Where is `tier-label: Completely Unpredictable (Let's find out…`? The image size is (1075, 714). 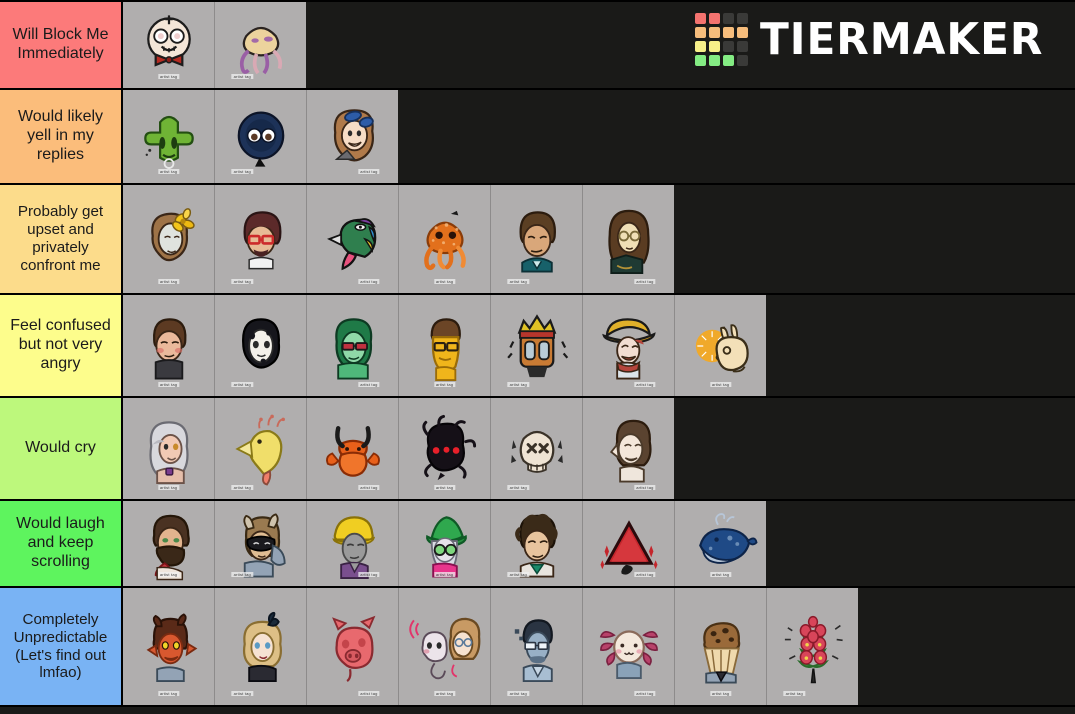
tier-label: Completely Unpredictable (Let's find out… is located at coordinates (61, 646).